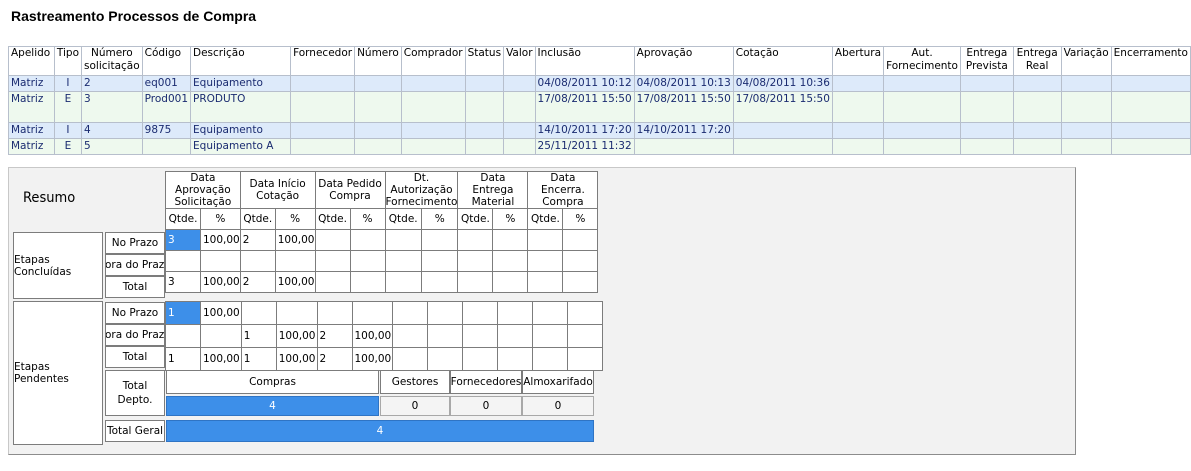 The width and height of the screenshot is (1191, 471). What do you see at coordinates (782, 61) in the screenshot?
I see `col-header: Cotação` at bounding box center [782, 61].